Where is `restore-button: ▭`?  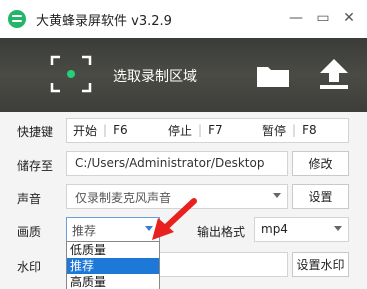
restore-button: ▭ is located at coordinates (323, 18).